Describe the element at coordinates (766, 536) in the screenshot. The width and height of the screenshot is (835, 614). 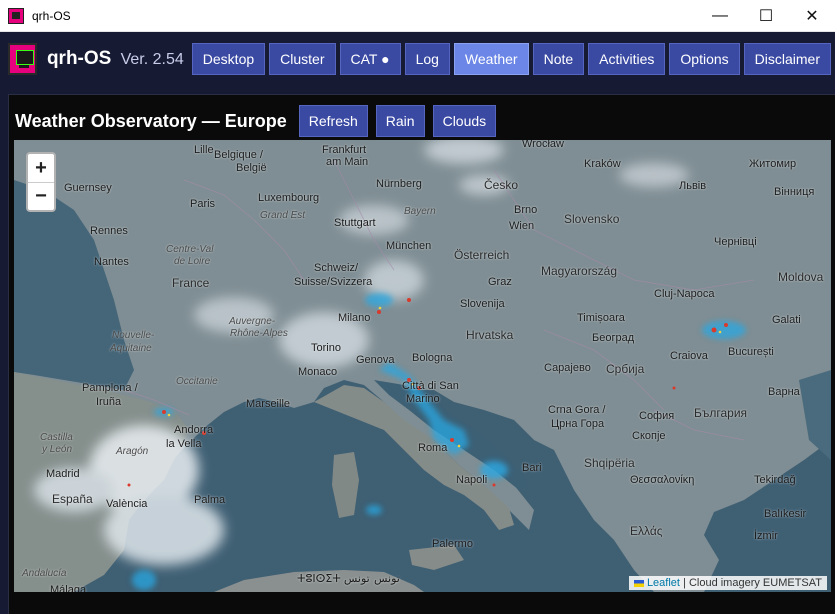
I see `map-label: İzmir` at that location.